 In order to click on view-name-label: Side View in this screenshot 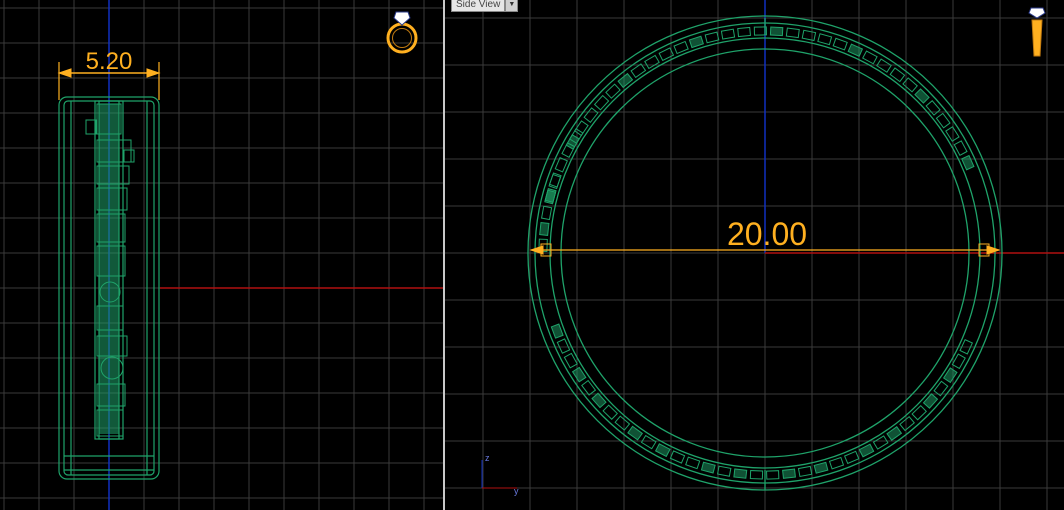, I will do `click(478, 6)`.